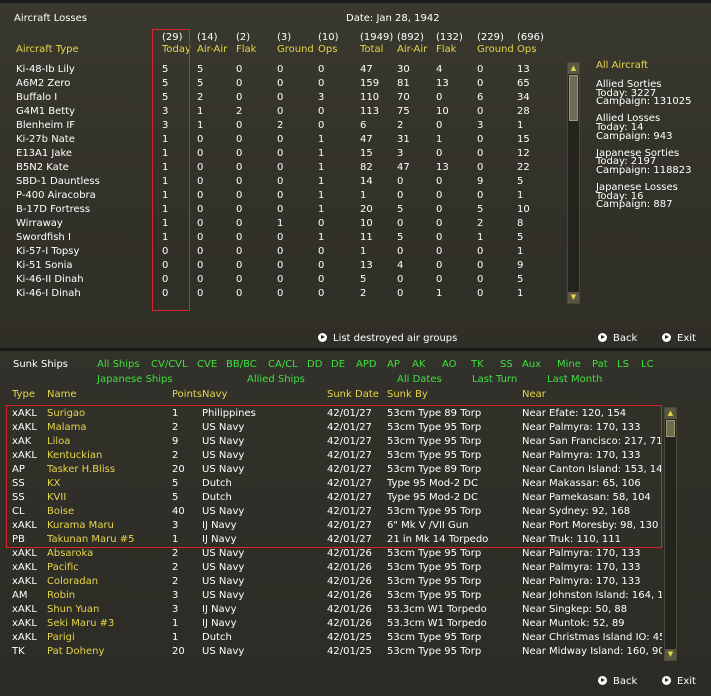 Image resolution: width=711 pixels, height=696 pixels. I want to click on filter-last-month: Last Month, so click(574, 379).